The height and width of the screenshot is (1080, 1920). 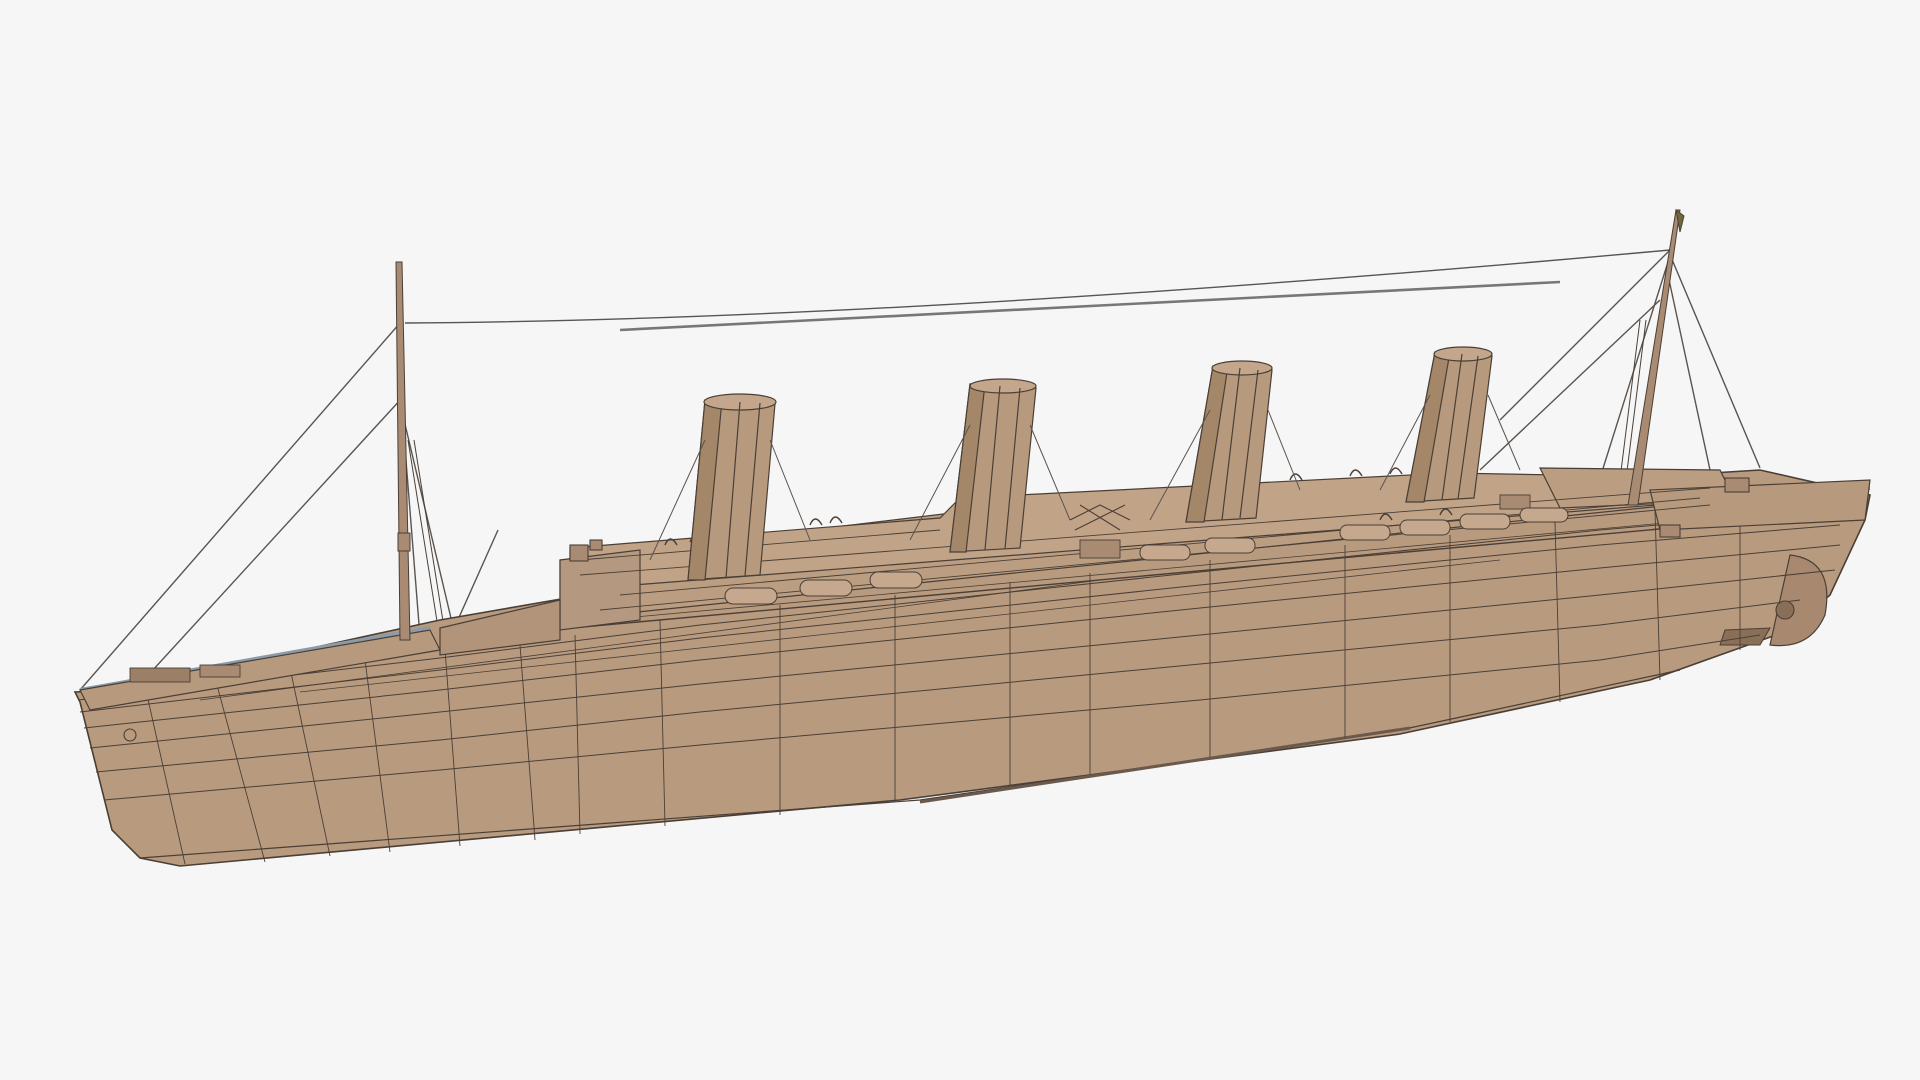 What do you see at coordinates (404, 542) in the screenshot?
I see `crows-nest` at bounding box center [404, 542].